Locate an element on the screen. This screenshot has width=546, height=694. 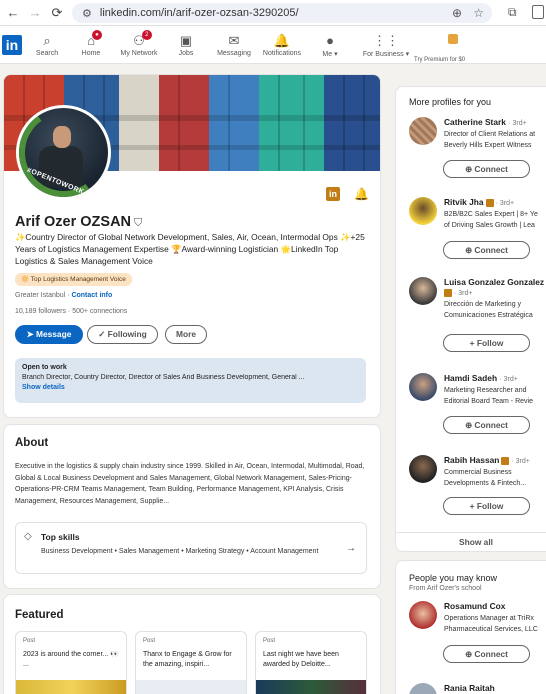
network-badge: 2 is located at coordinates (146, 35).